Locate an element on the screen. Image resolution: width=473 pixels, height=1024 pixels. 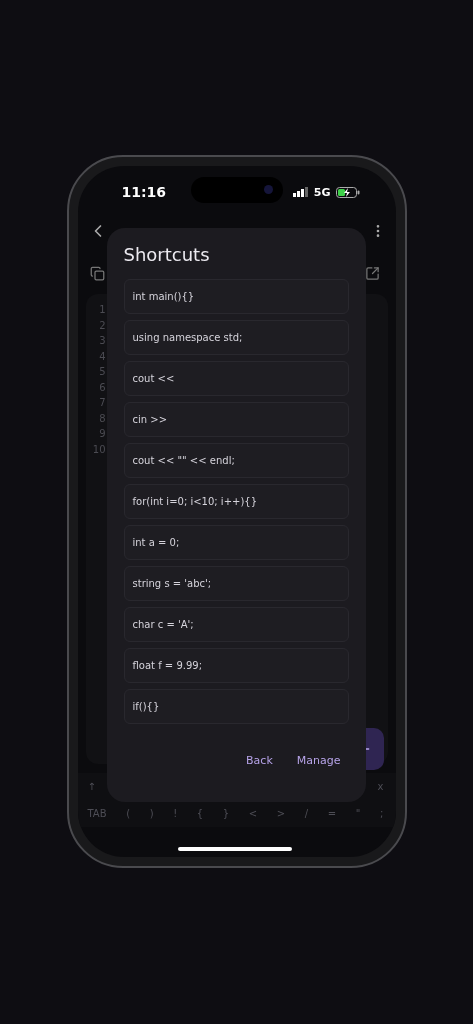
status-time: 11:16 is located at coordinates (144, 192).